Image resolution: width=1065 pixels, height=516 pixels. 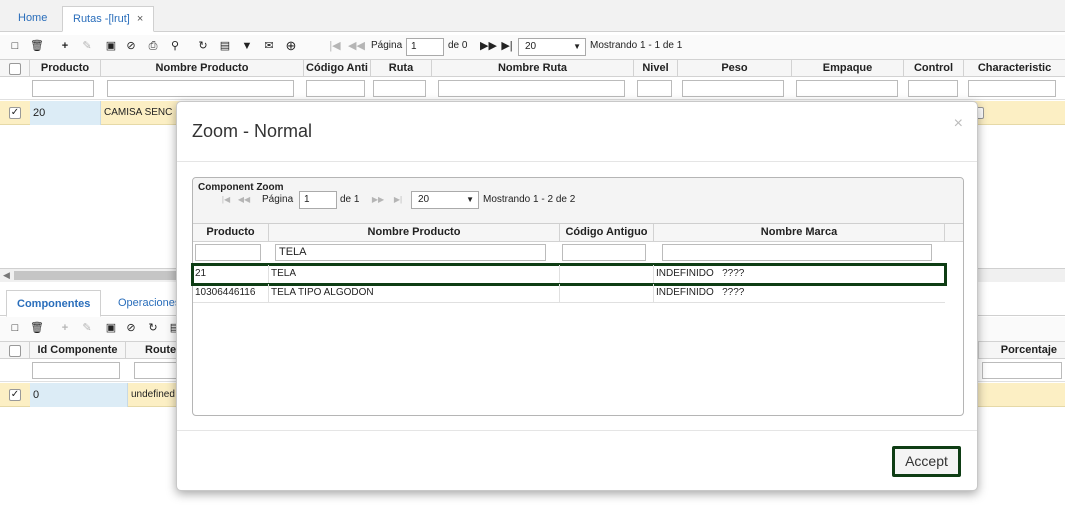 I want to click on table-row: 21 TELA INDEFINIDO ????, so click(x=569, y=274).